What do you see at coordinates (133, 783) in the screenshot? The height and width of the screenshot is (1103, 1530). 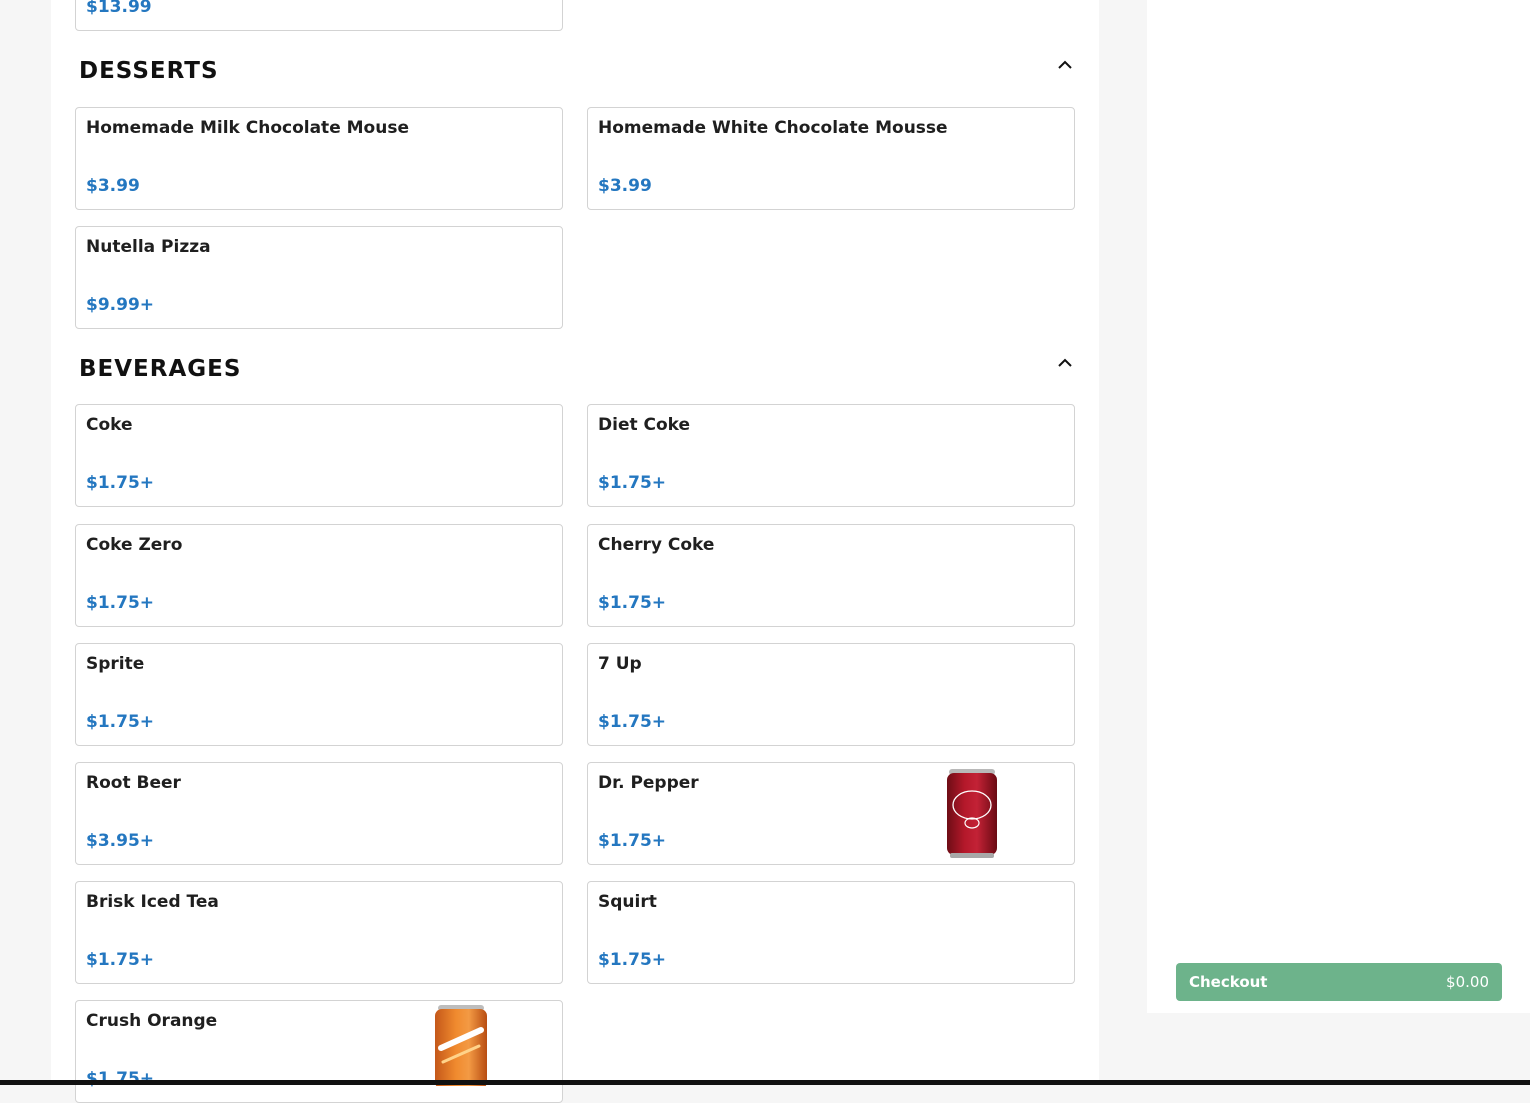 I see `item-name: Root Beer` at bounding box center [133, 783].